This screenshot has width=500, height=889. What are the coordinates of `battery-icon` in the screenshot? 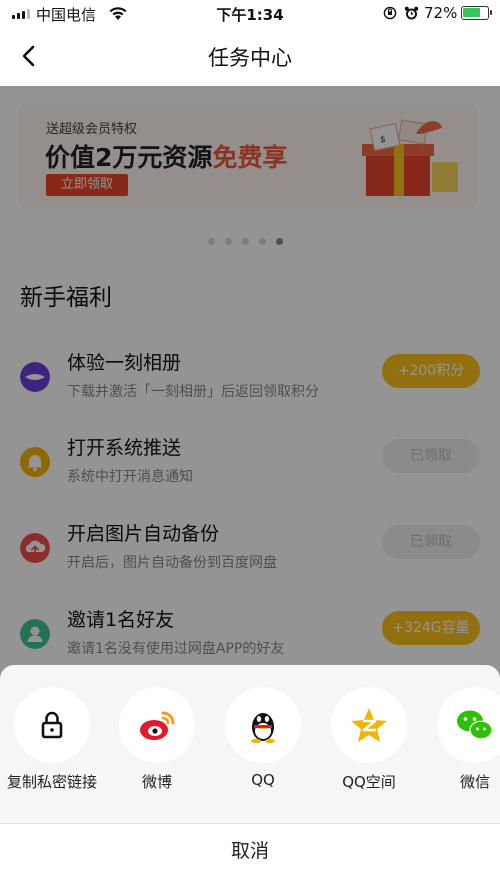 It's located at (476, 13).